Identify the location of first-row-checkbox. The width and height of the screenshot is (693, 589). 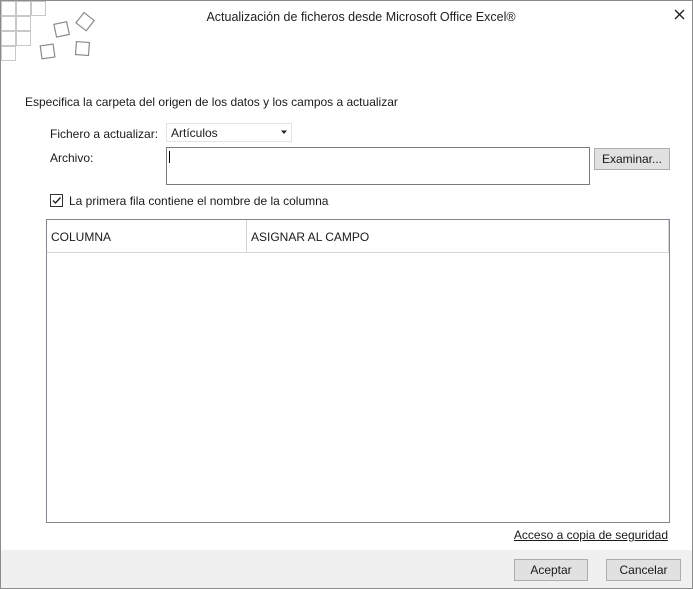
(56, 200).